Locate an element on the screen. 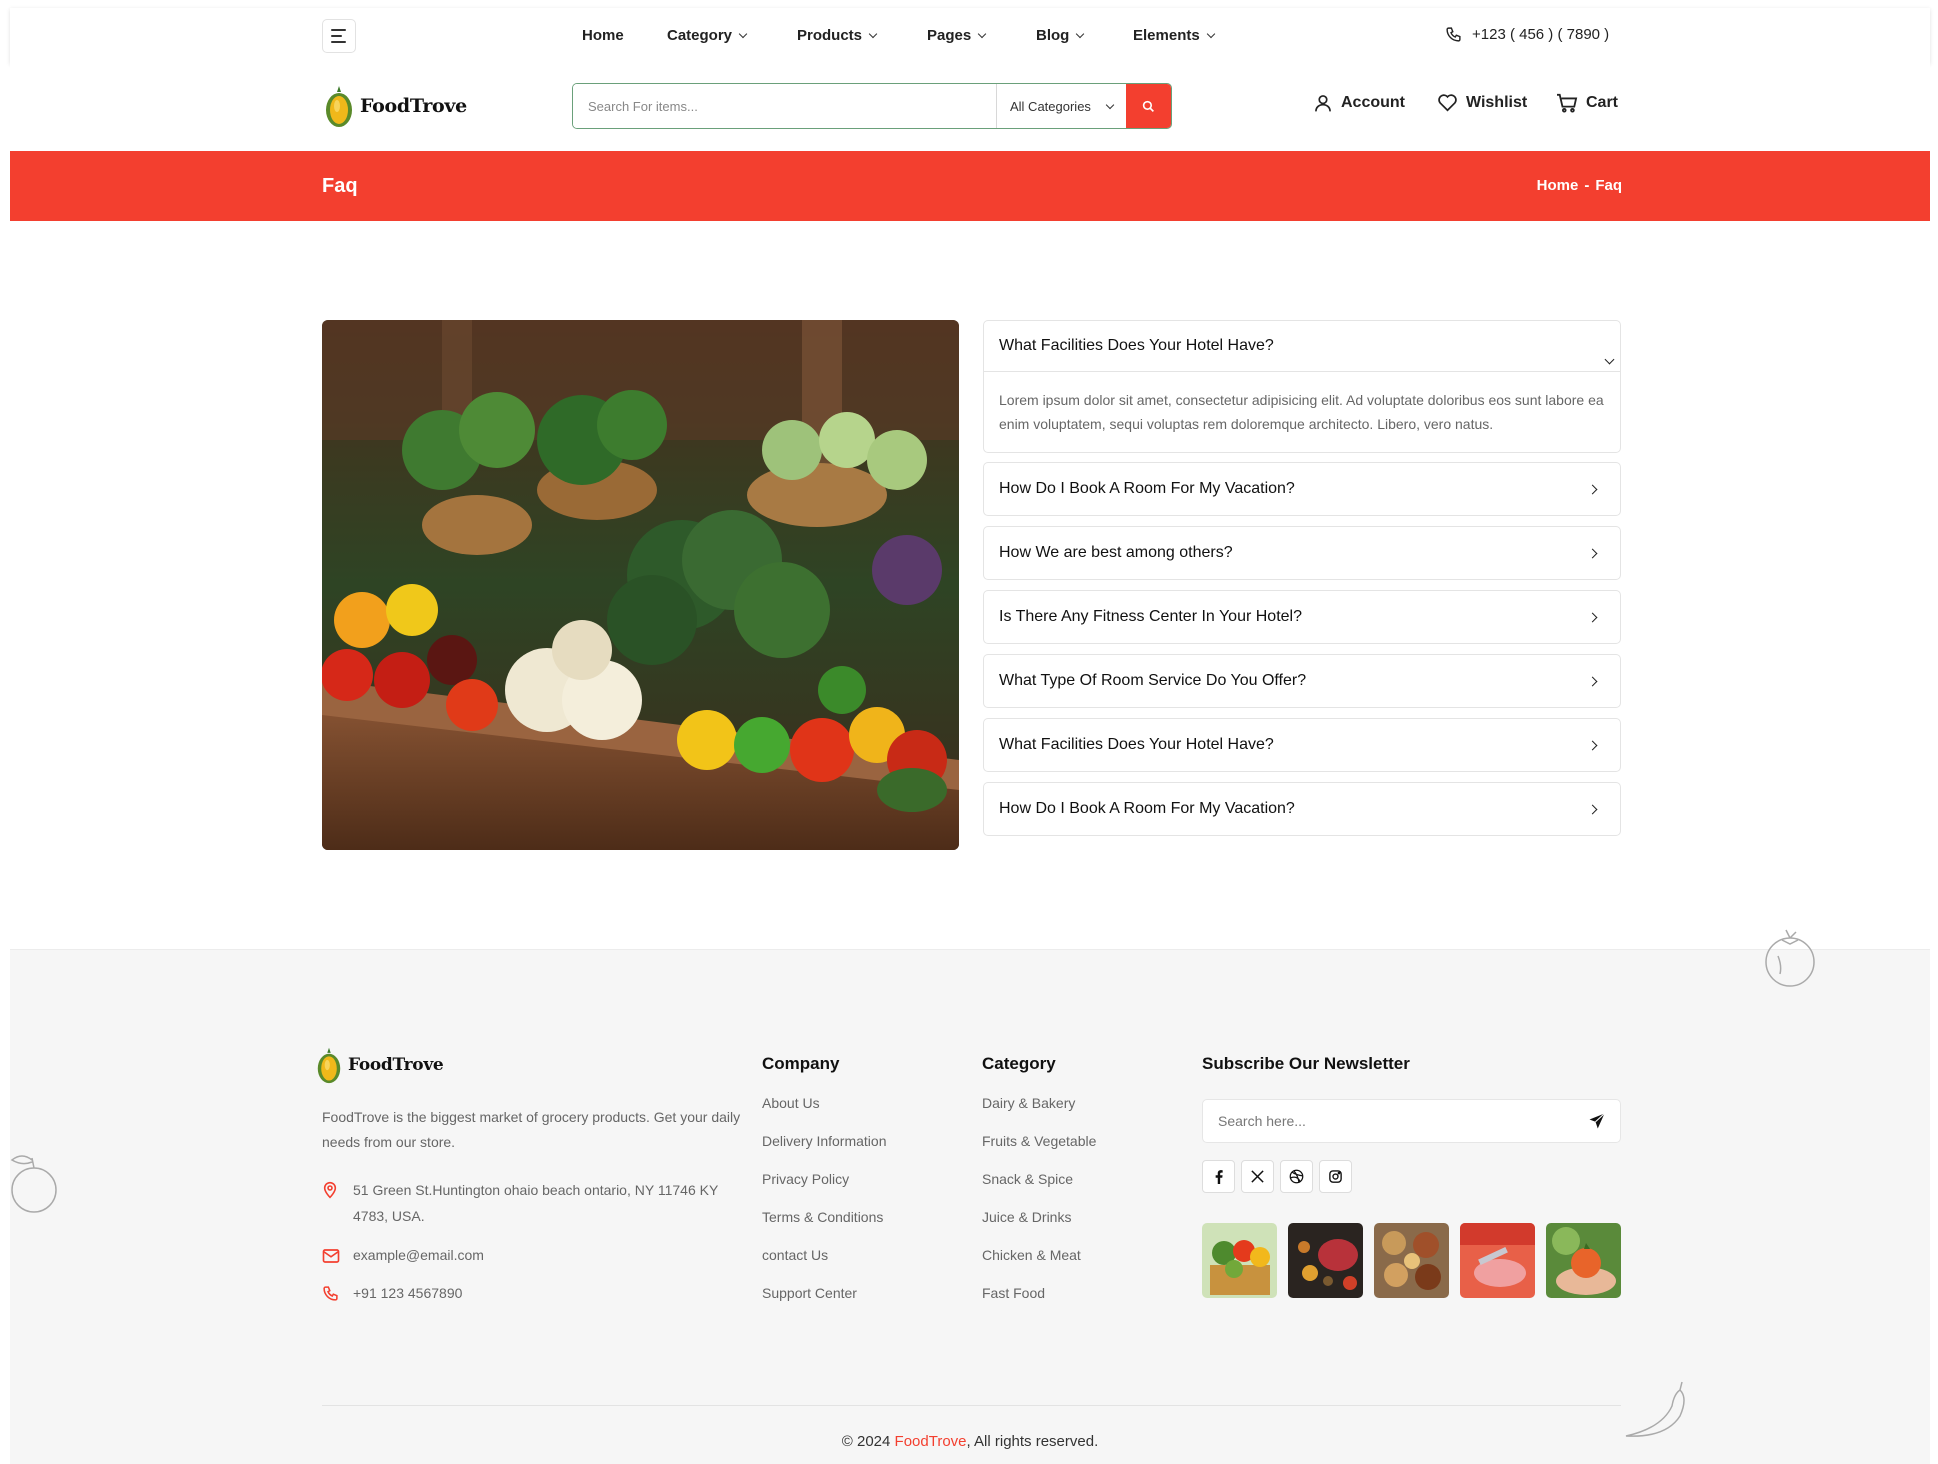 This screenshot has height=1464, width=1938. cart-icon is located at coordinates (1567, 103).